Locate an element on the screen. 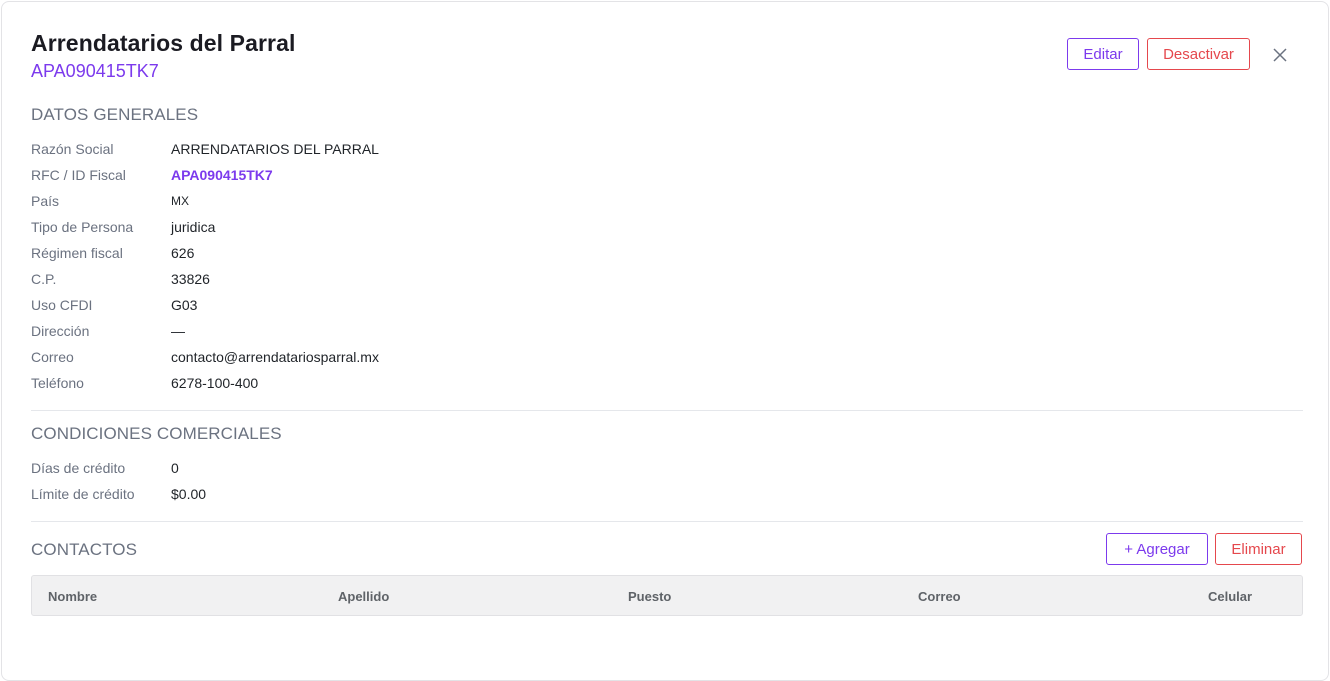  field-row-rfc: RFC / ID Fiscal APA090415TK7 is located at coordinates (152, 175).